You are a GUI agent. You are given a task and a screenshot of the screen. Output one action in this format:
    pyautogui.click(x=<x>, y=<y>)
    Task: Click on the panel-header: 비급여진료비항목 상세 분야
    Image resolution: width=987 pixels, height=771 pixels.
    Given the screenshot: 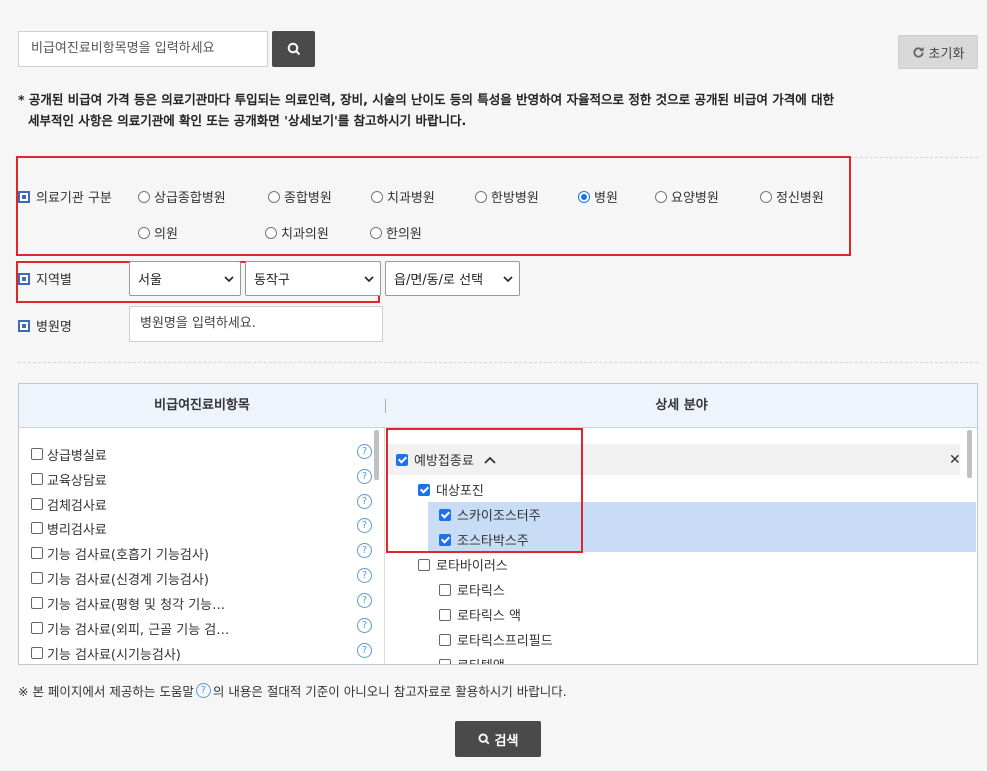 What is the action you would take?
    pyautogui.click(x=498, y=406)
    